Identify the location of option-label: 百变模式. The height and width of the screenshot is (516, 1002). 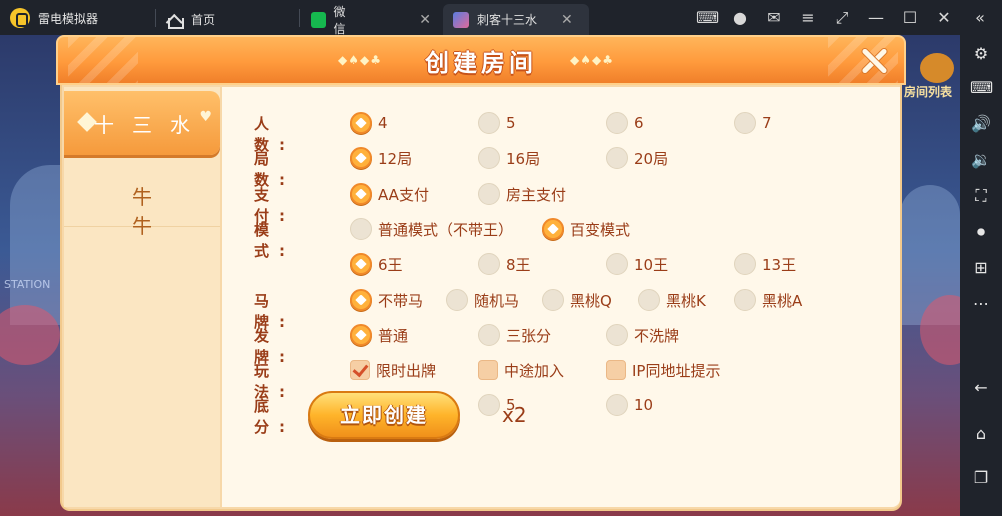
(600, 229).